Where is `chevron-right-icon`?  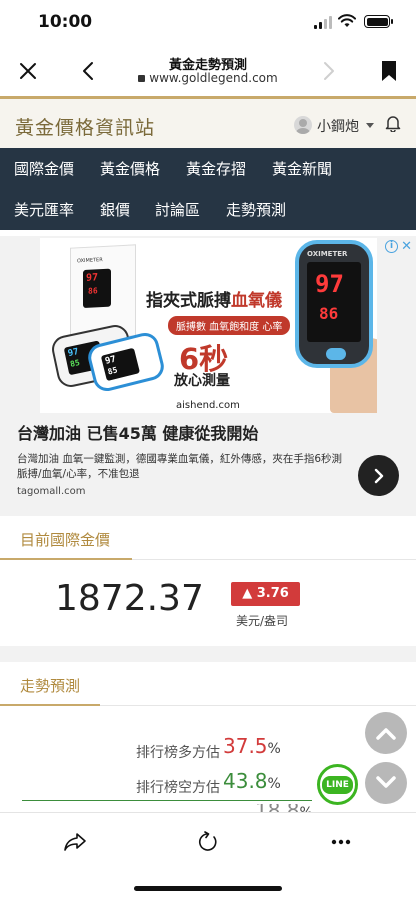
chevron-right-icon is located at coordinates (378, 475).